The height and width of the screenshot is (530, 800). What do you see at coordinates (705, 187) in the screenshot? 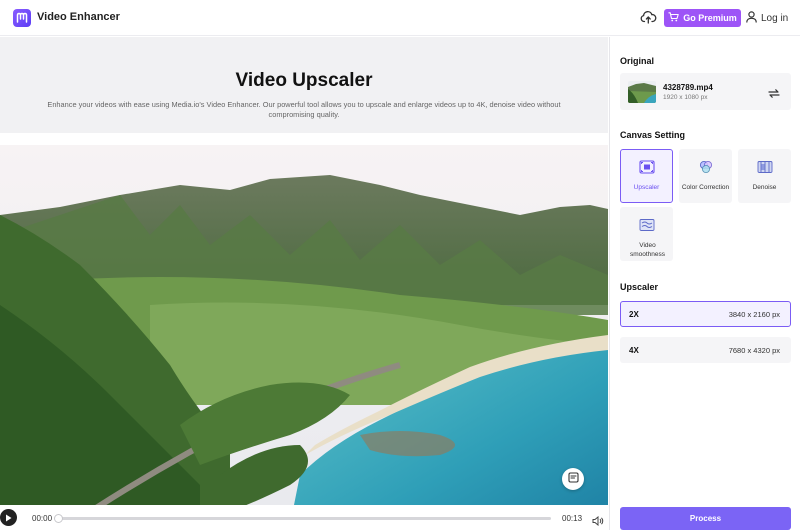
I see `tool-color-correction-label: Color Correction` at bounding box center [705, 187].